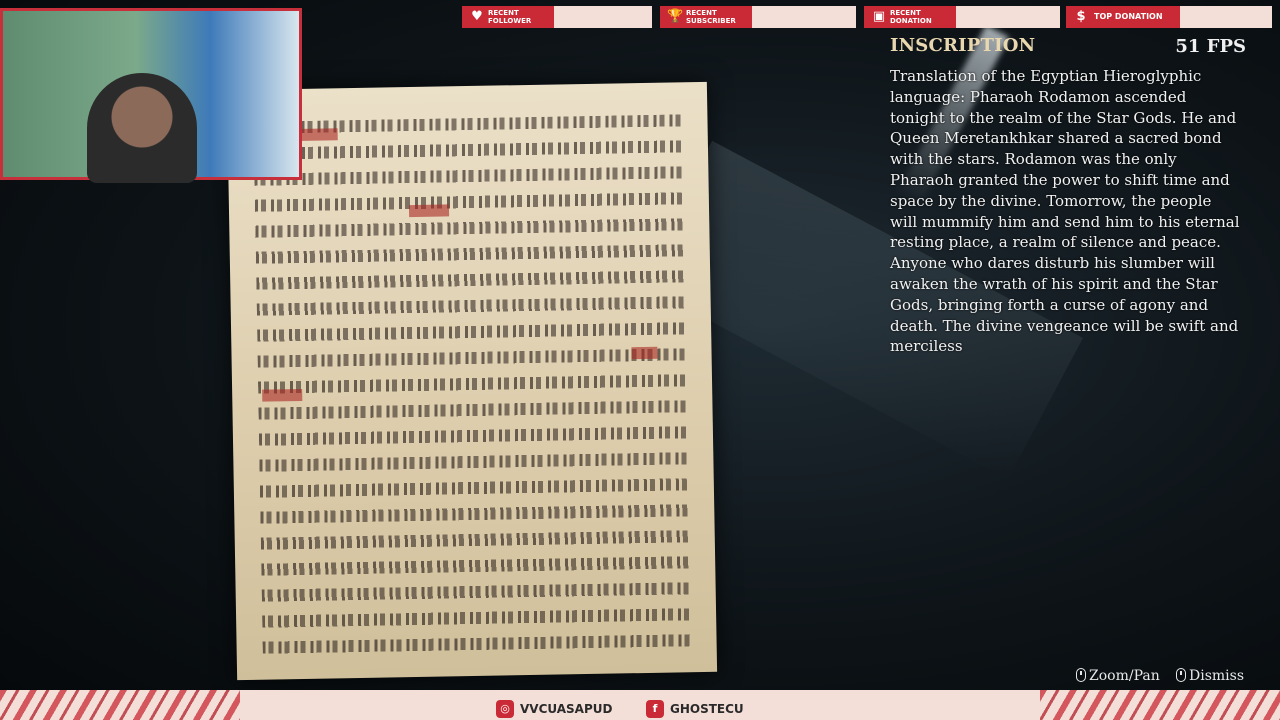  What do you see at coordinates (640, 705) in the screenshot?
I see `stream-footer` at bounding box center [640, 705].